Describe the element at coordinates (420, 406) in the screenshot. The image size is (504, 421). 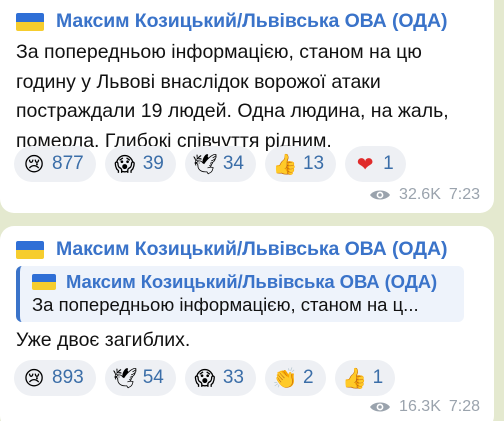
I see `view-count: 16.3K` at that location.